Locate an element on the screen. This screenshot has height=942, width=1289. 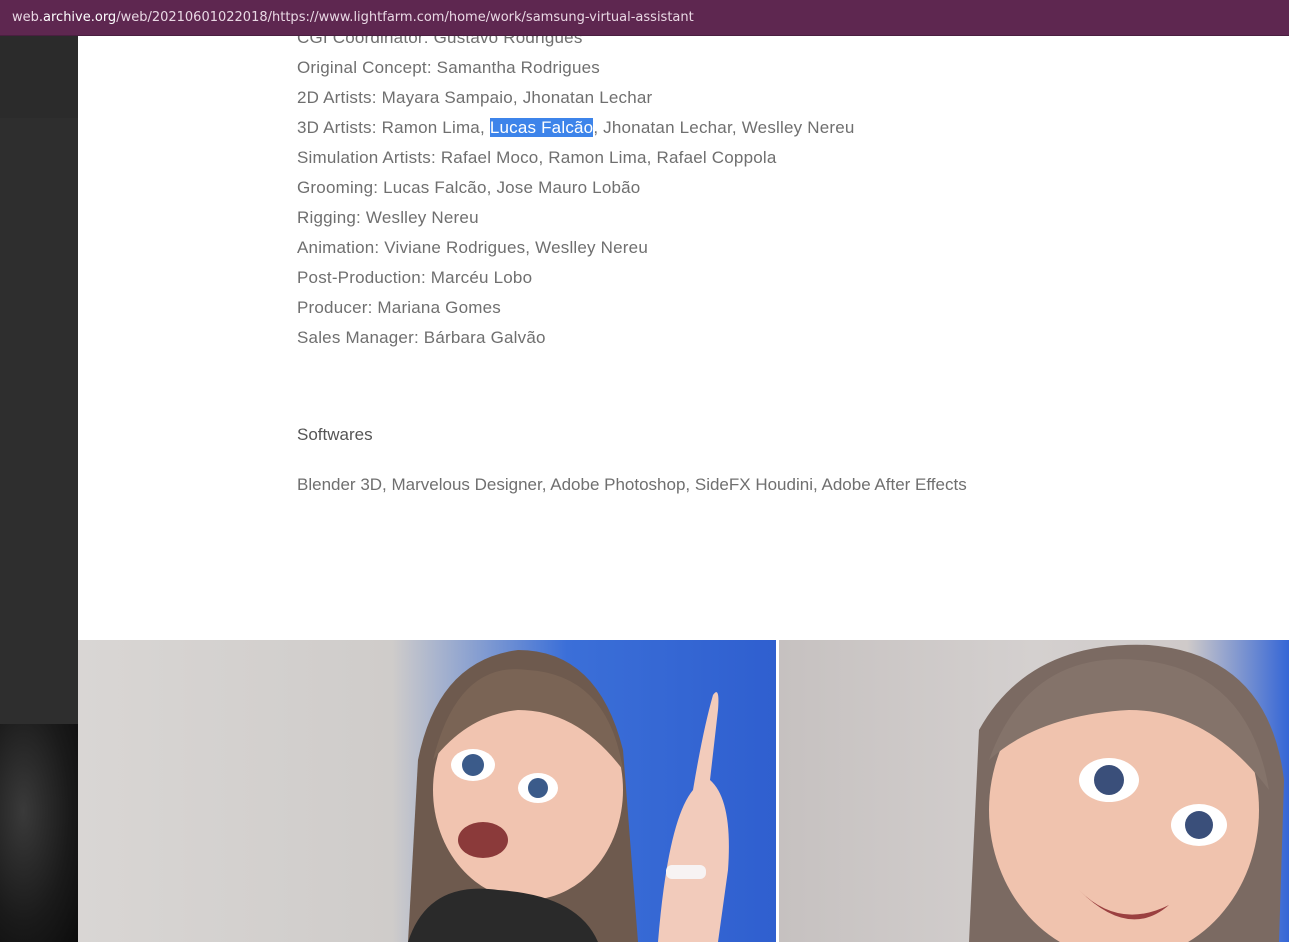
credit-original-concept: Original Concept: Samantha Rodrigues is located at coordinates (448, 67).